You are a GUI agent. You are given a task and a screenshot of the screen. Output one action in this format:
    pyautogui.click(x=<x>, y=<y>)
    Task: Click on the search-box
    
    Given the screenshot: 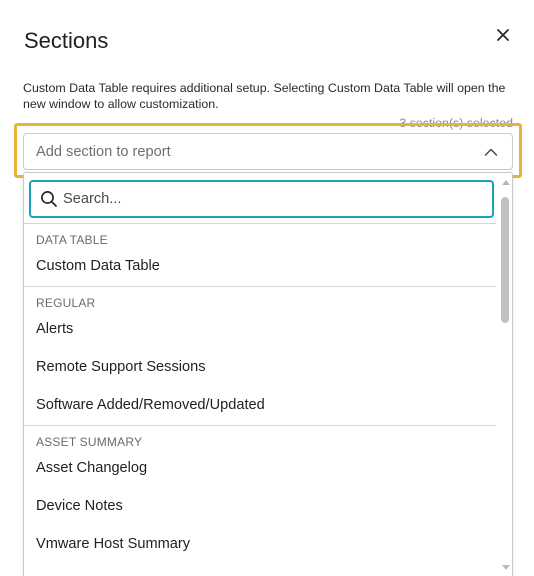 What is the action you would take?
    pyautogui.click(x=261, y=199)
    